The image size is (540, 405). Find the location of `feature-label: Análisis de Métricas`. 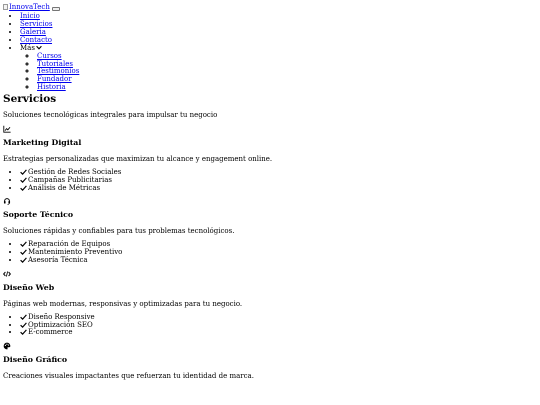

feature-label: Análisis de Métricas is located at coordinates (64, 187).